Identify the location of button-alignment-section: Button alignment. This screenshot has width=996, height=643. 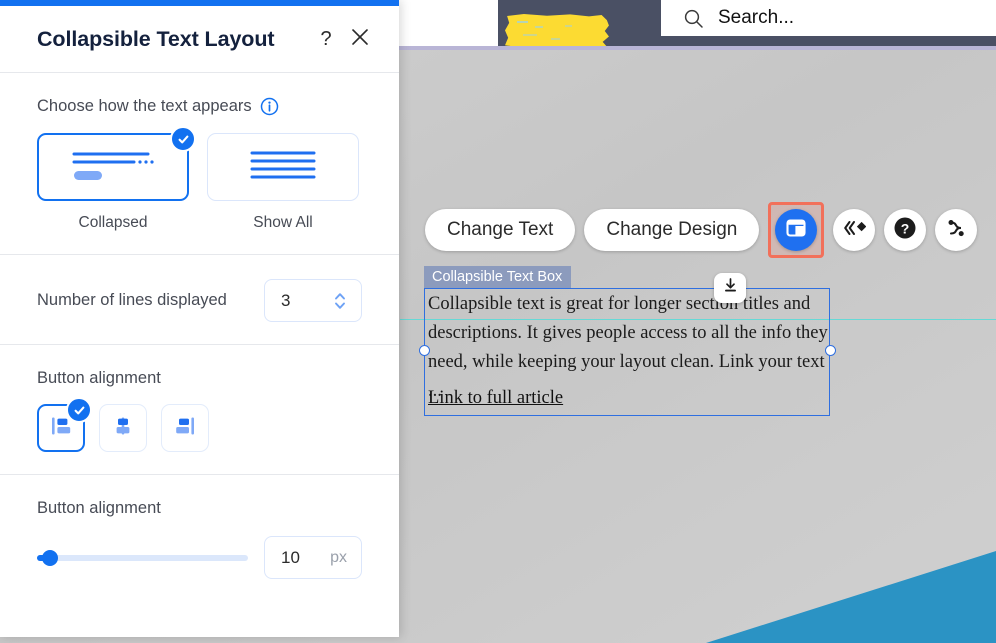
(199, 409).